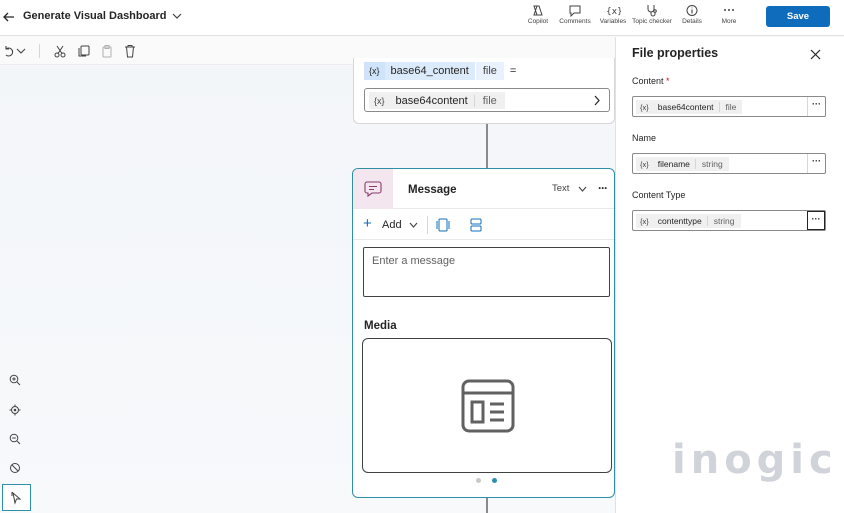 The height and width of the screenshot is (513, 844). Describe the element at coordinates (538, 18) in the screenshot. I see `copilot-button: Copilot` at that location.